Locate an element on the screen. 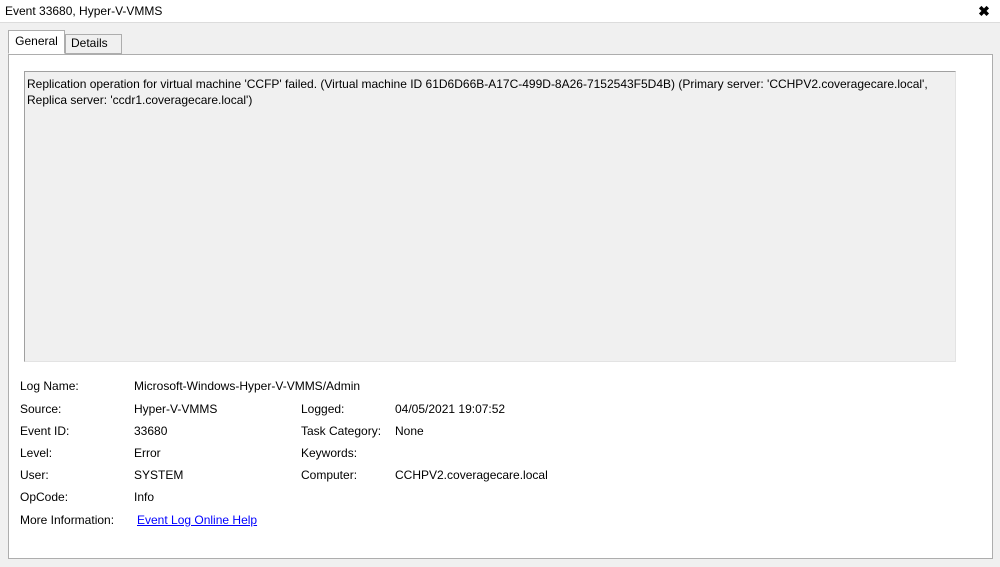 The width and height of the screenshot is (1000, 567). computer-label: Computer: is located at coordinates (329, 475).